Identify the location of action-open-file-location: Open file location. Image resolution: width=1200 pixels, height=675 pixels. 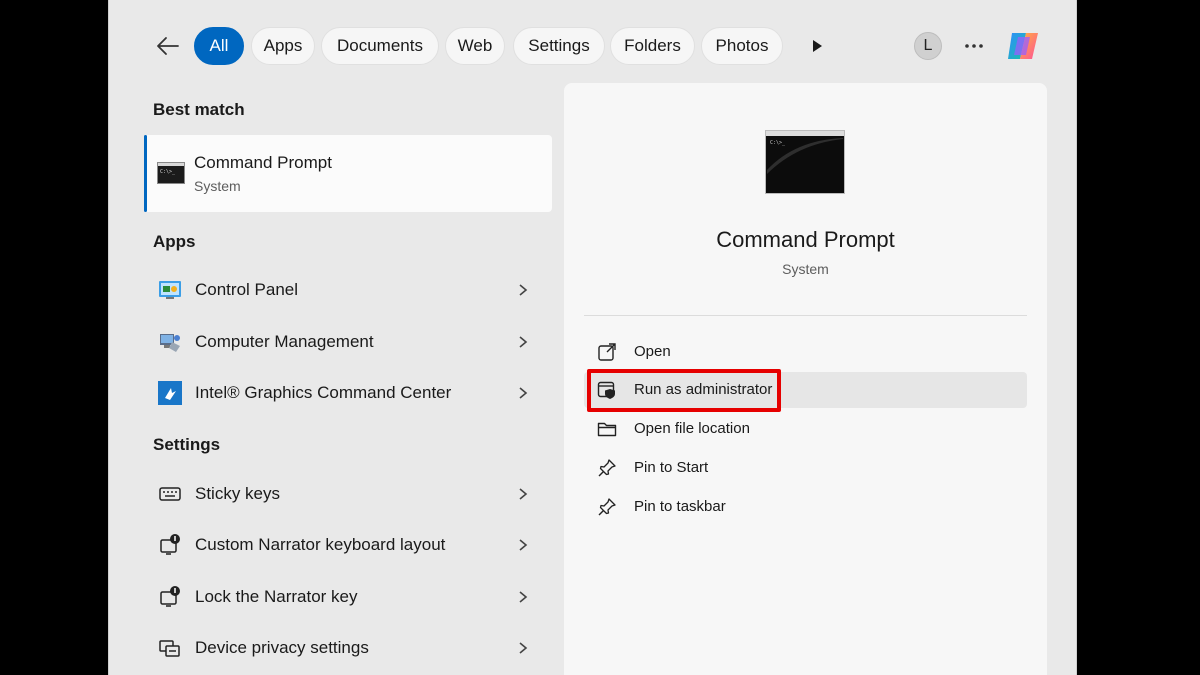
(805, 429).